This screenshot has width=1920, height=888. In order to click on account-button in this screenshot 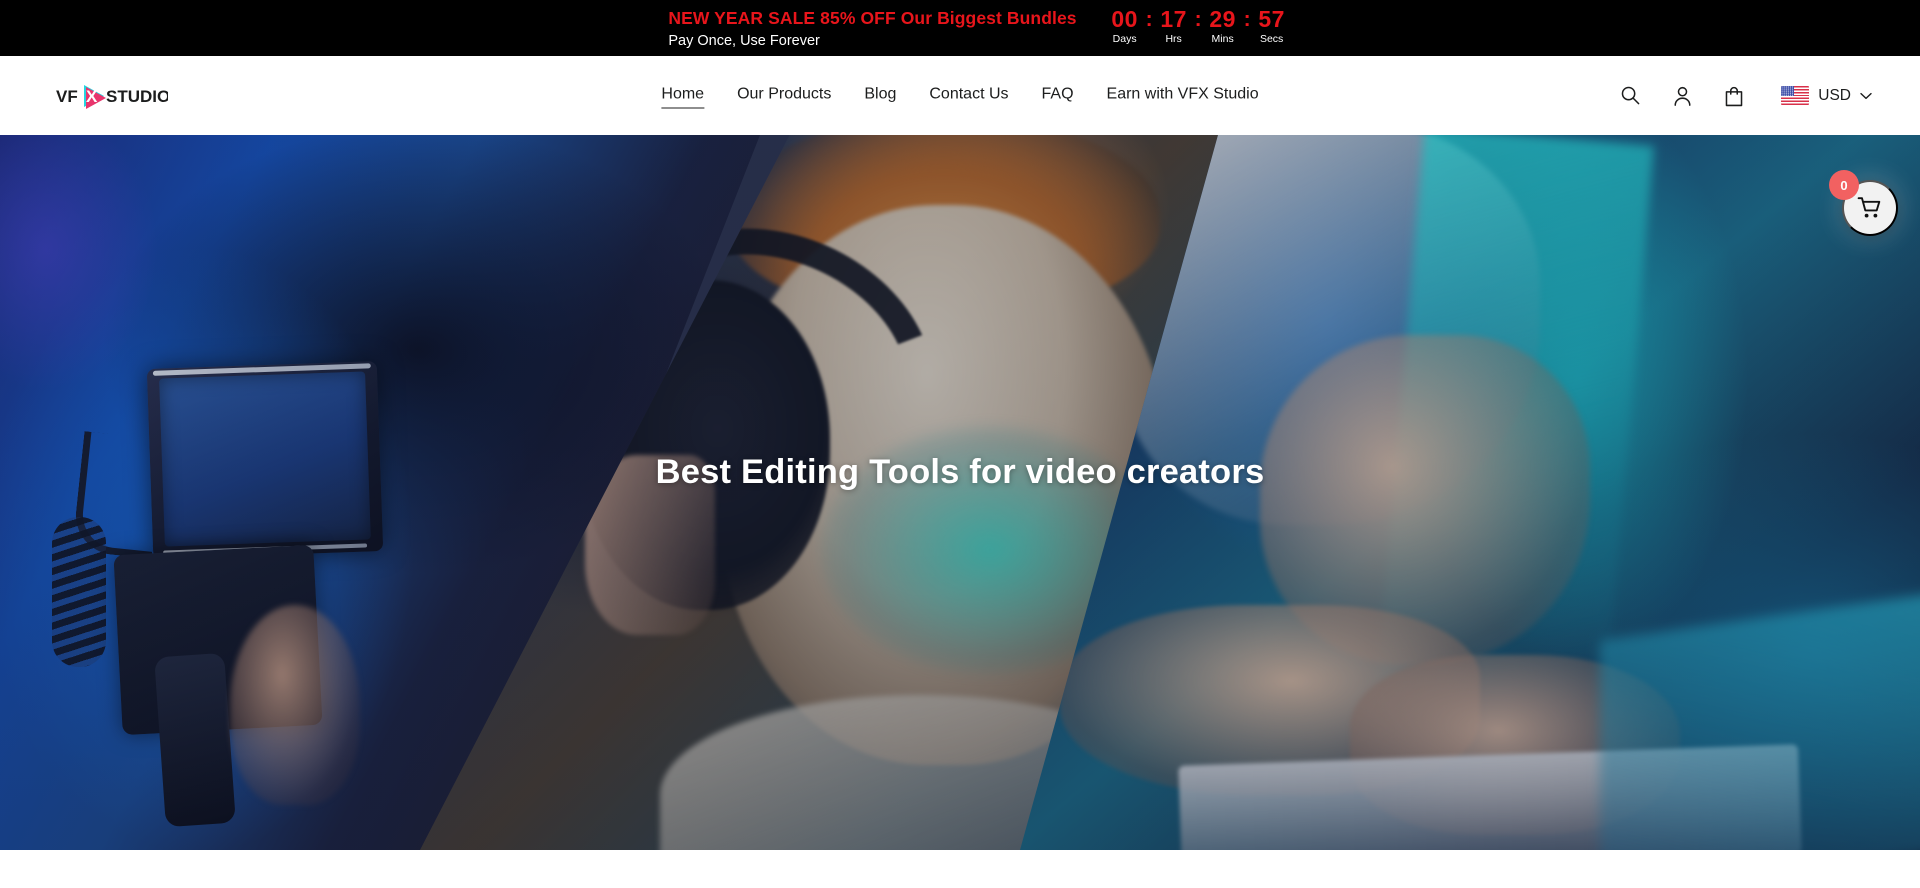, I will do `click(1682, 96)`.